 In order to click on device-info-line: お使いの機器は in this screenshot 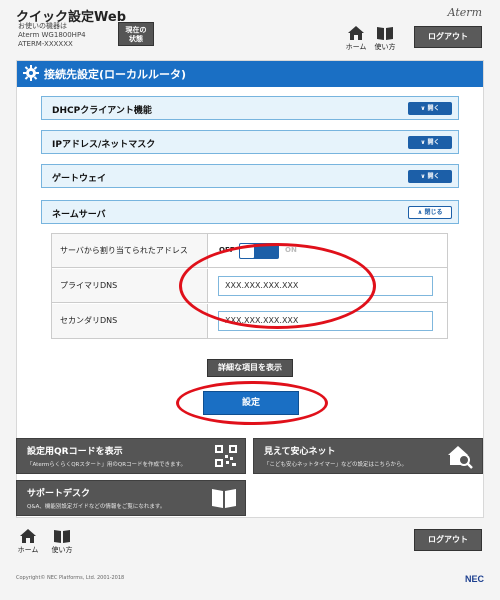, I will do `click(42, 26)`.